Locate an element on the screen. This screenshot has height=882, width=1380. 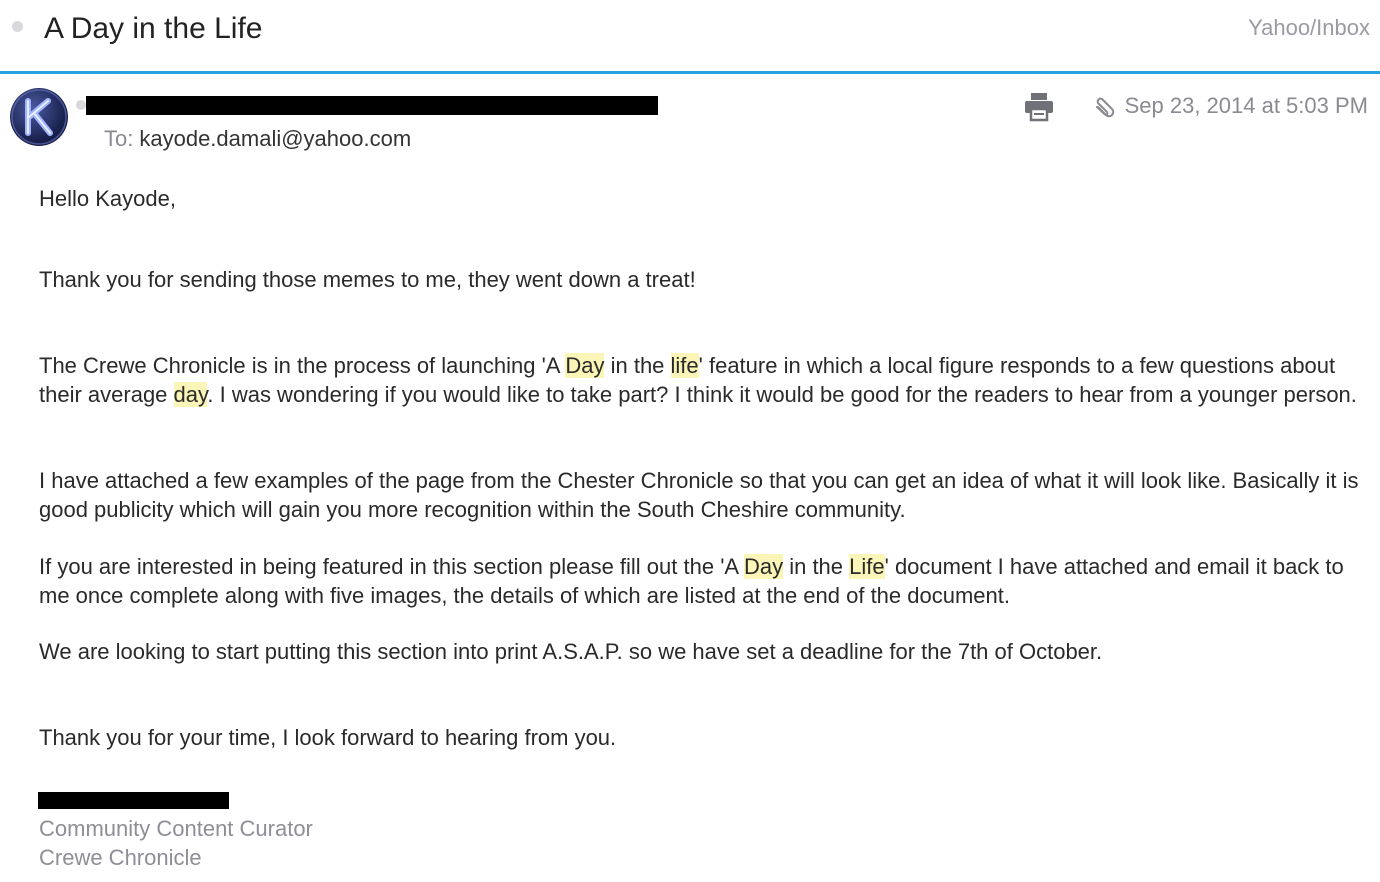
header-divider is located at coordinates (690, 72).